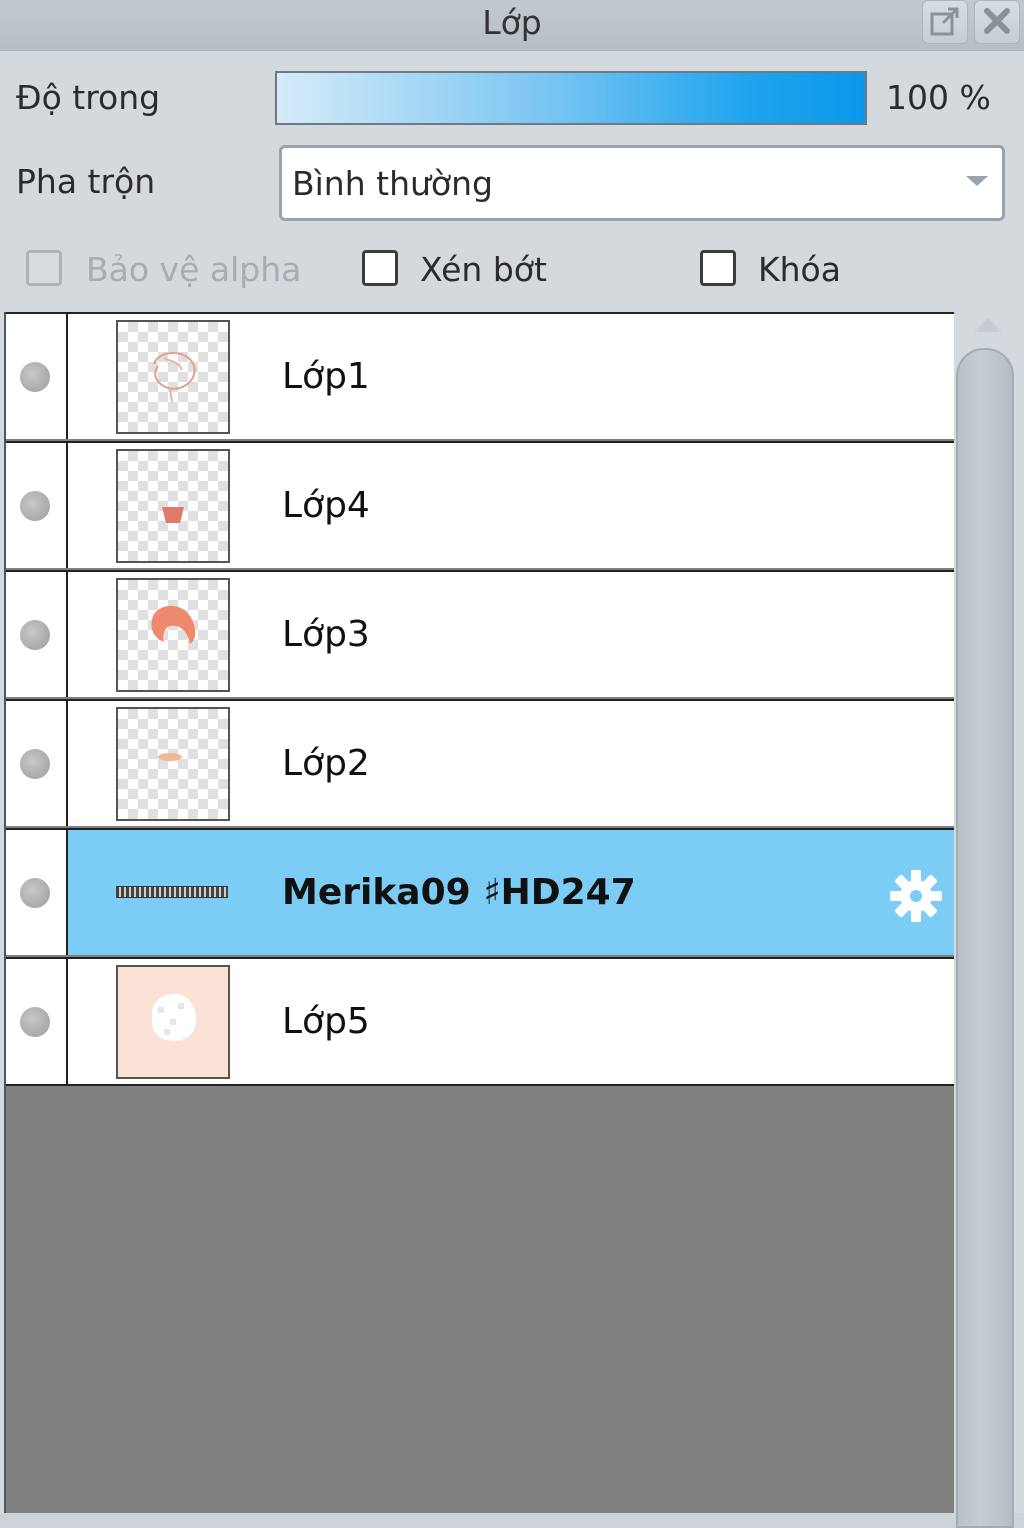  I want to click on blend-mode-select: Bình thường, so click(642, 183).